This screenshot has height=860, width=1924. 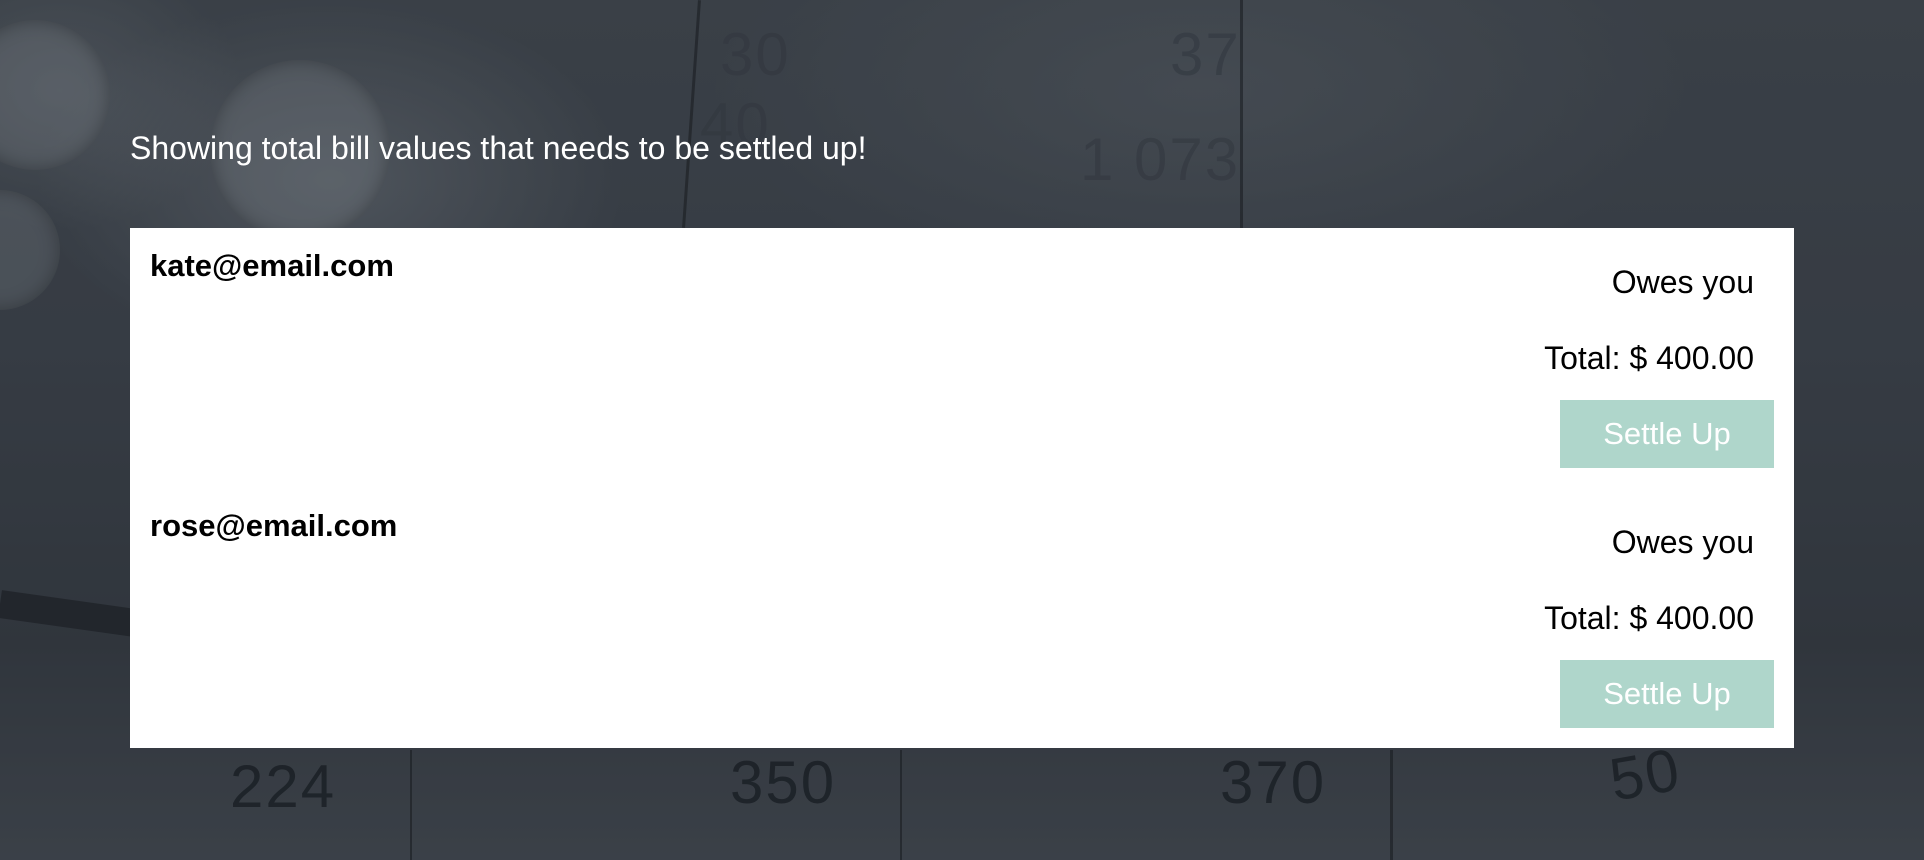 What do you see at coordinates (274, 525) in the screenshot?
I see `entry-email: rose@email.com` at bounding box center [274, 525].